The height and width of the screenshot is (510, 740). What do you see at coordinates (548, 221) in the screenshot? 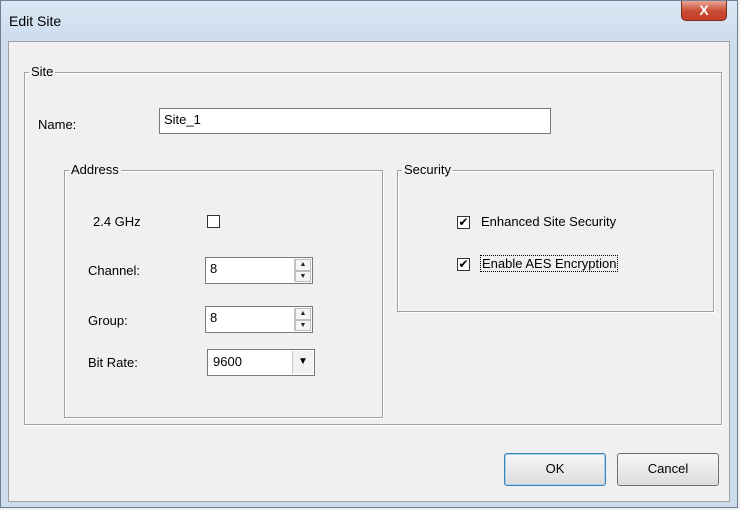
I see `enhanced-security-label: Enhanced Site Security` at bounding box center [548, 221].